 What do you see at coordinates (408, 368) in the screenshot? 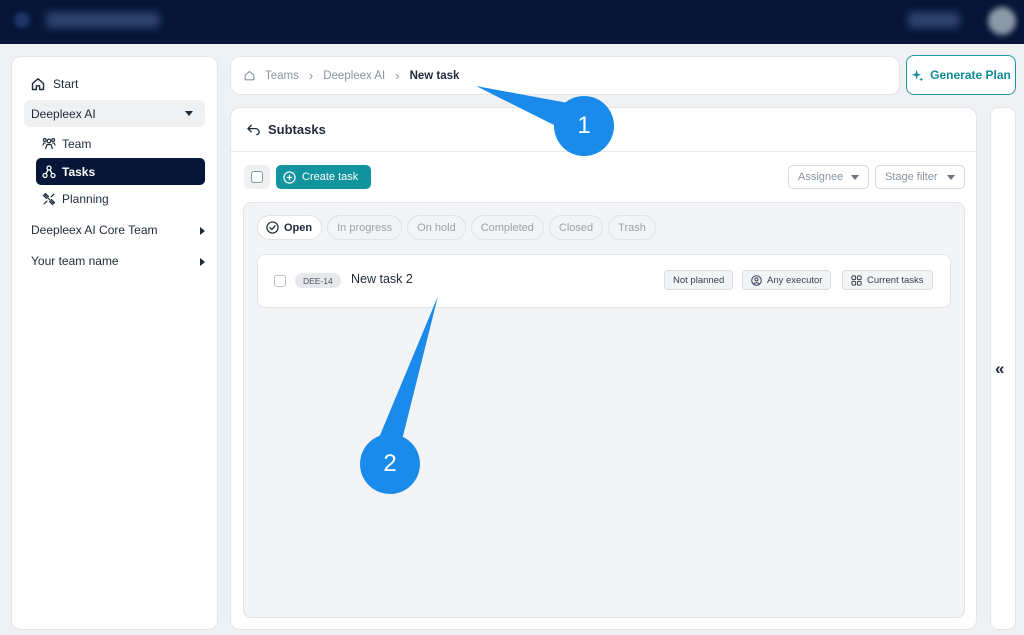
I see `callout-2-pointer` at bounding box center [408, 368].